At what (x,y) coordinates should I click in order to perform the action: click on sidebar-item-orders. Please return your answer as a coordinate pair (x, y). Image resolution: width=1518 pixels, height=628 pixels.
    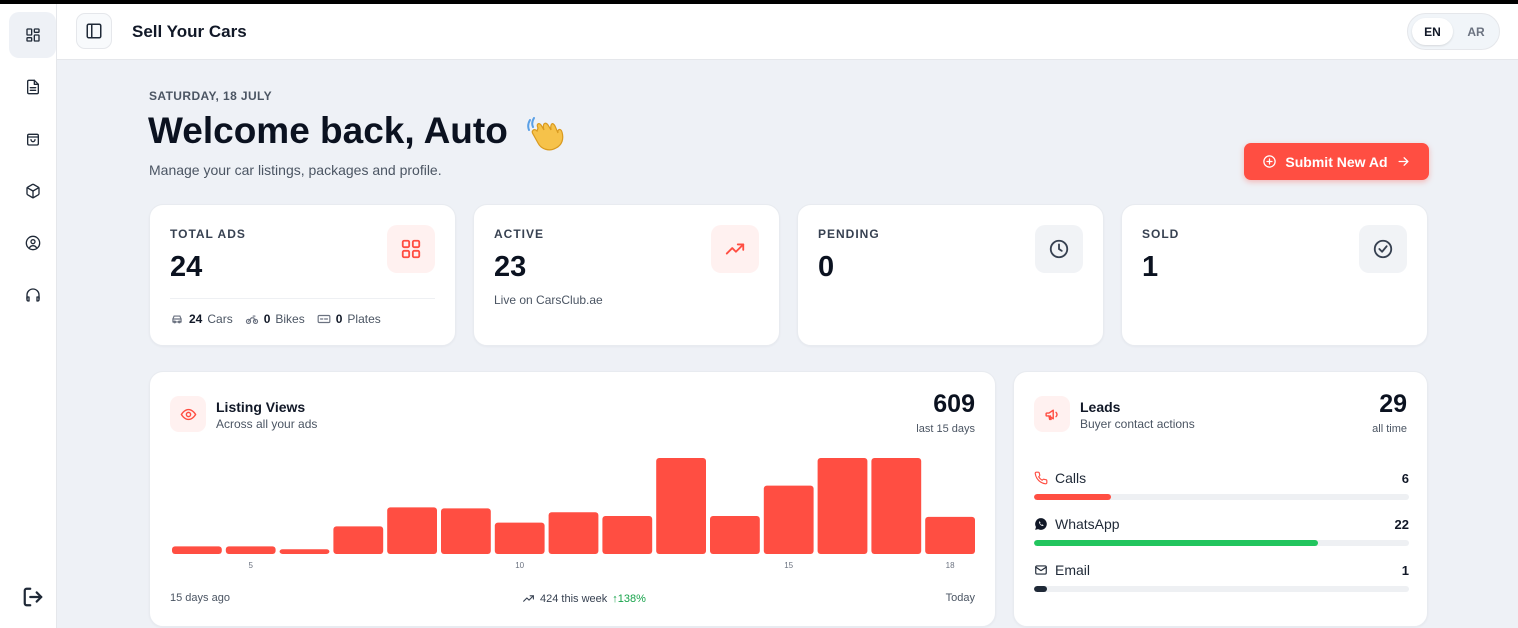
    Looking at the image, I should click on (32, 139).